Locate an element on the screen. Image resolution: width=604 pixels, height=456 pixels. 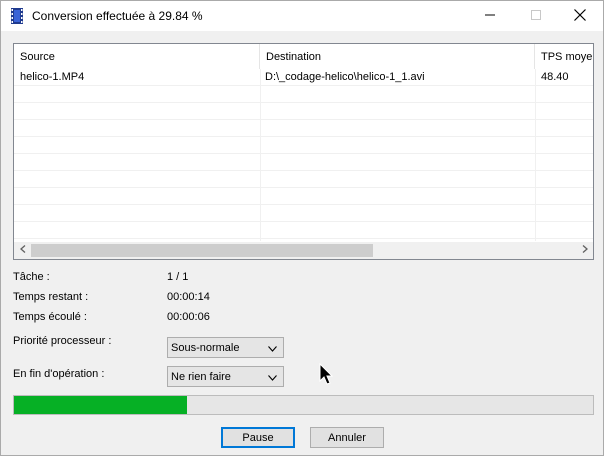
priority-select: Sous-normale is located at coordinates (225, 347).